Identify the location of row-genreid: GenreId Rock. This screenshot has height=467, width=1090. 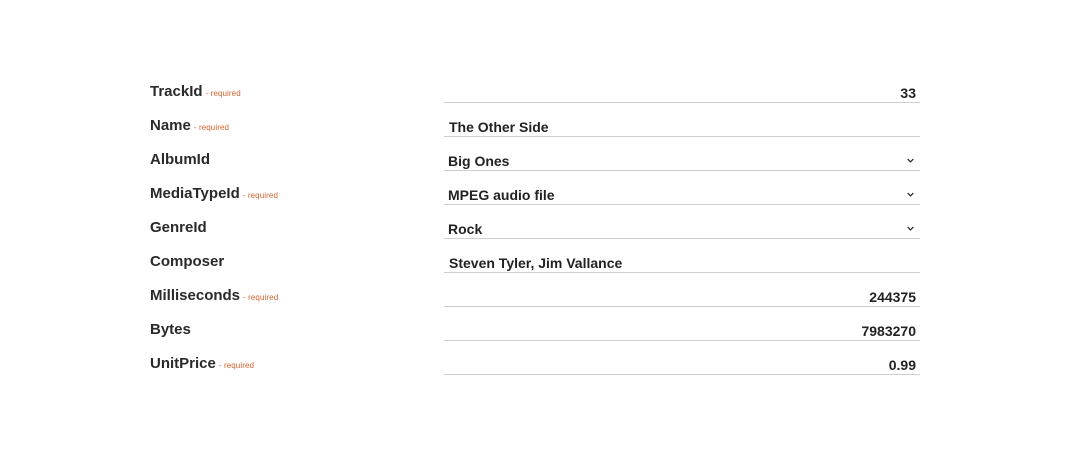
(535, 229).